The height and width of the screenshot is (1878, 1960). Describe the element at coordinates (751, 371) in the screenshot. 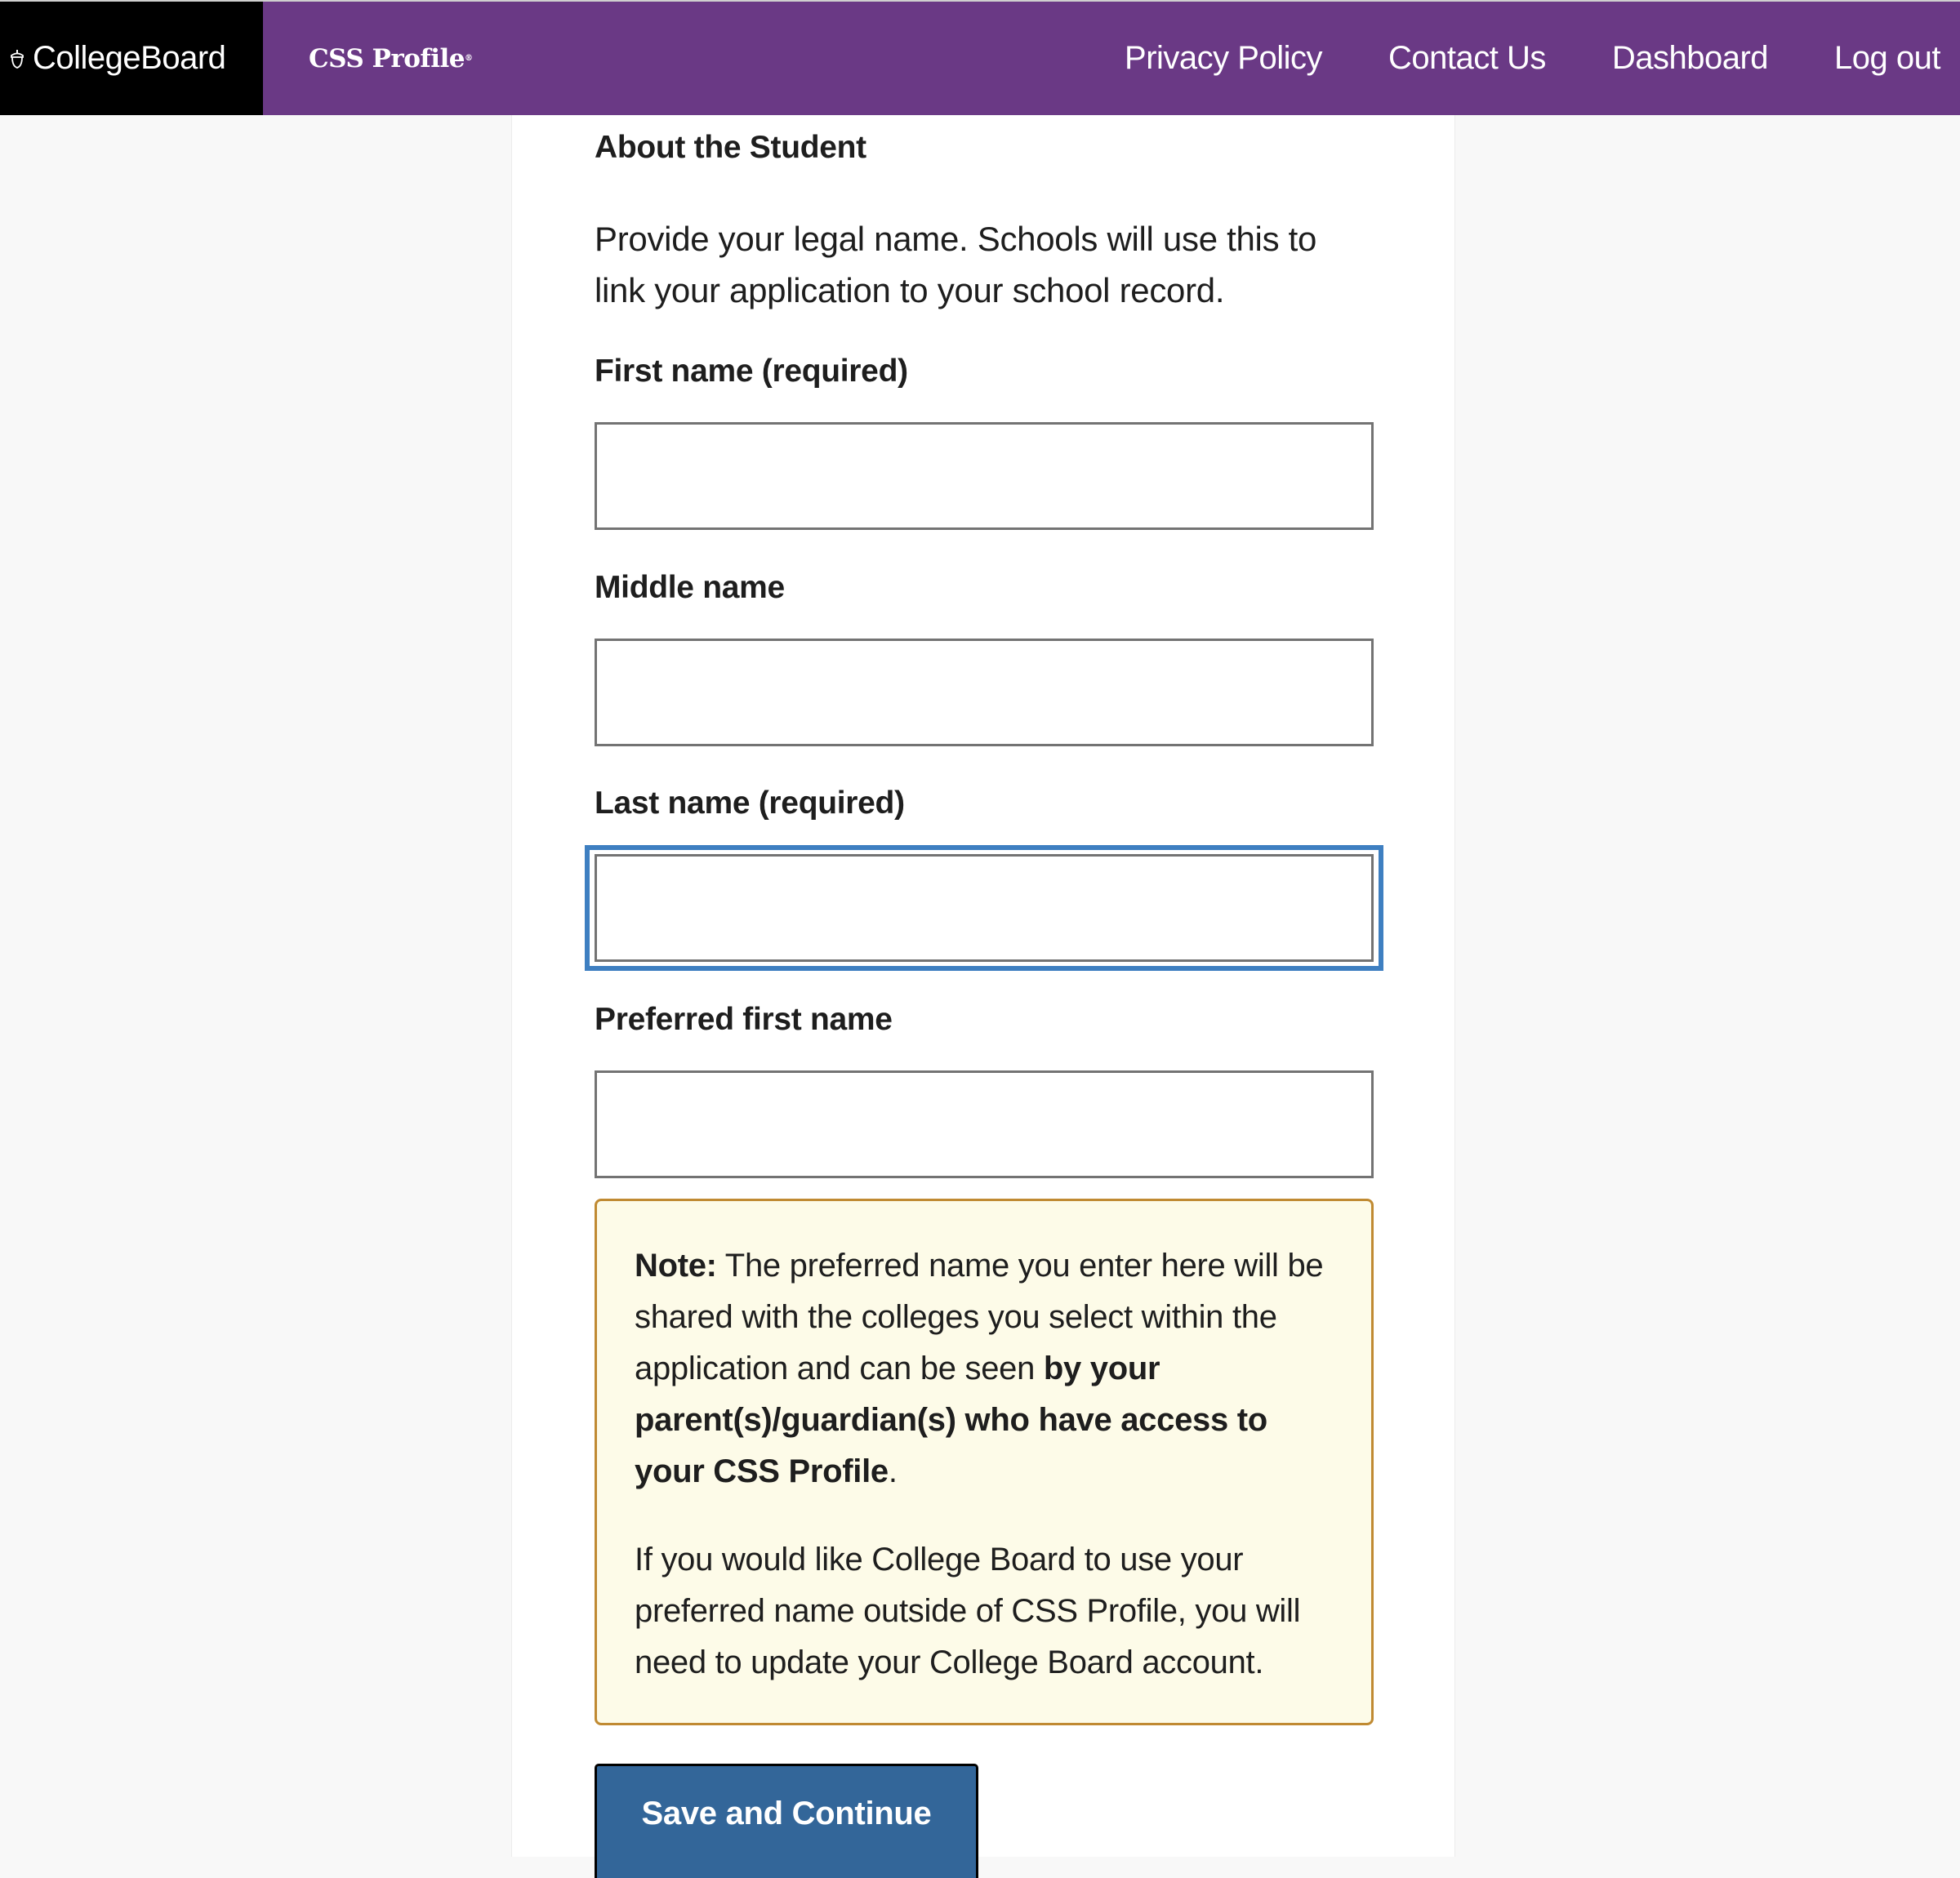

I see `first-name-label: First name (required)` at that location.